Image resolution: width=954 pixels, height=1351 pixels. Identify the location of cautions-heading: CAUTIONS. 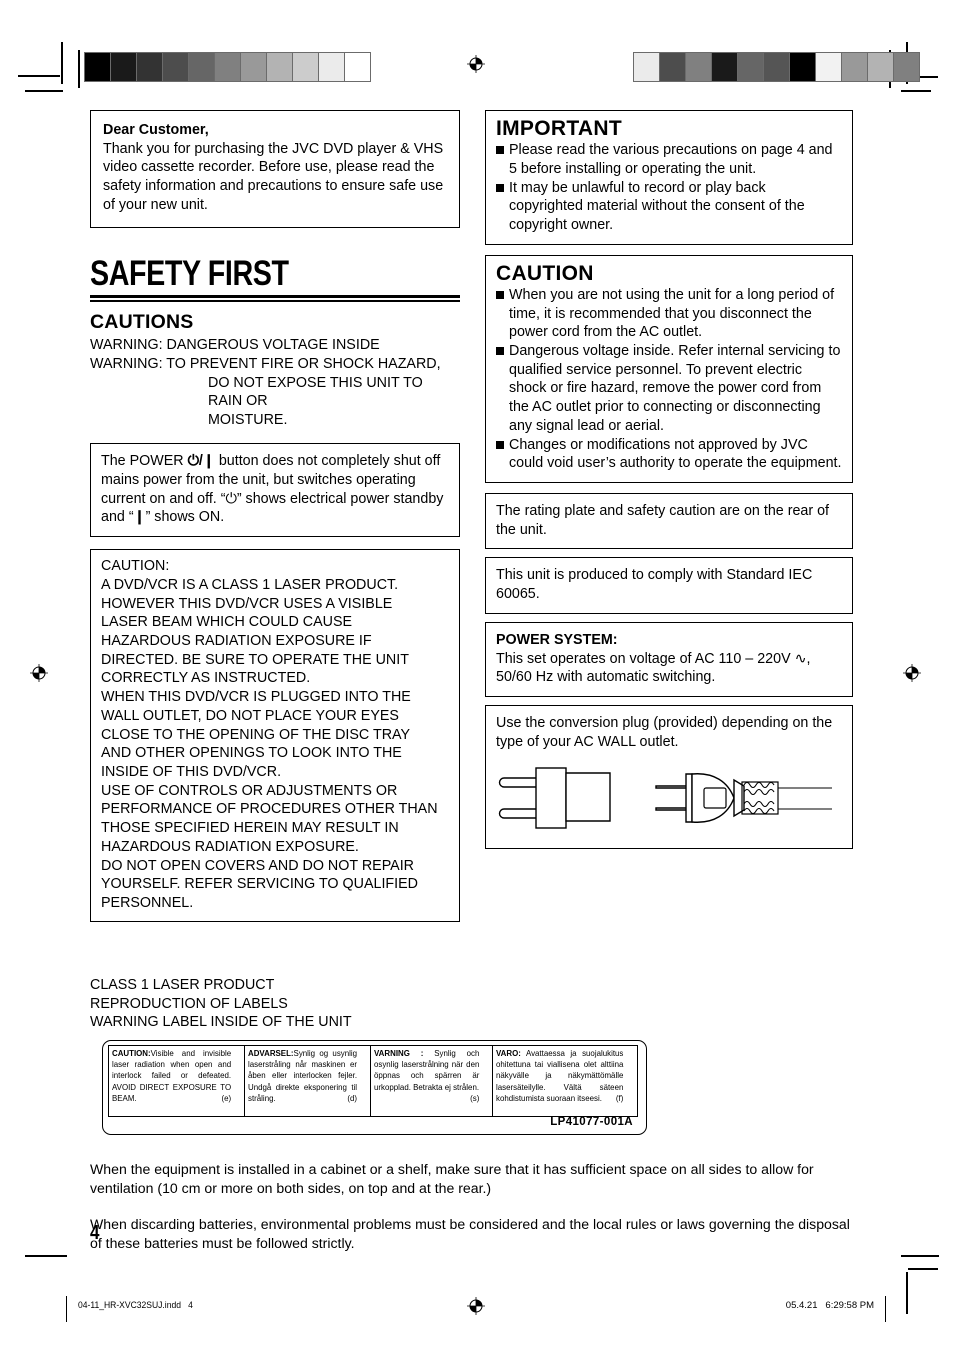
(142, 322).